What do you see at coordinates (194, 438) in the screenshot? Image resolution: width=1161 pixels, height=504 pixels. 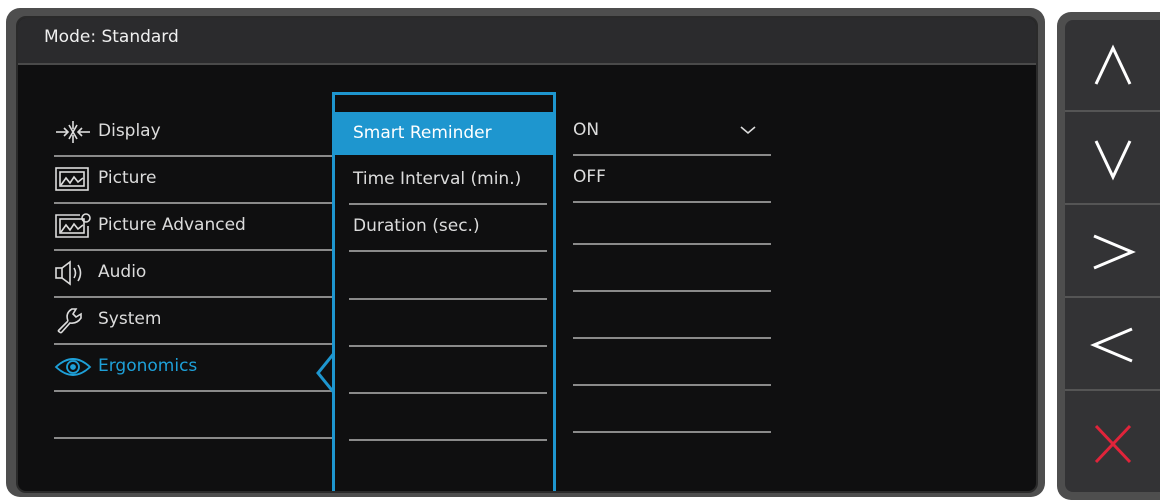 I see `menu-empty-row` at bounding box center [194, 438].